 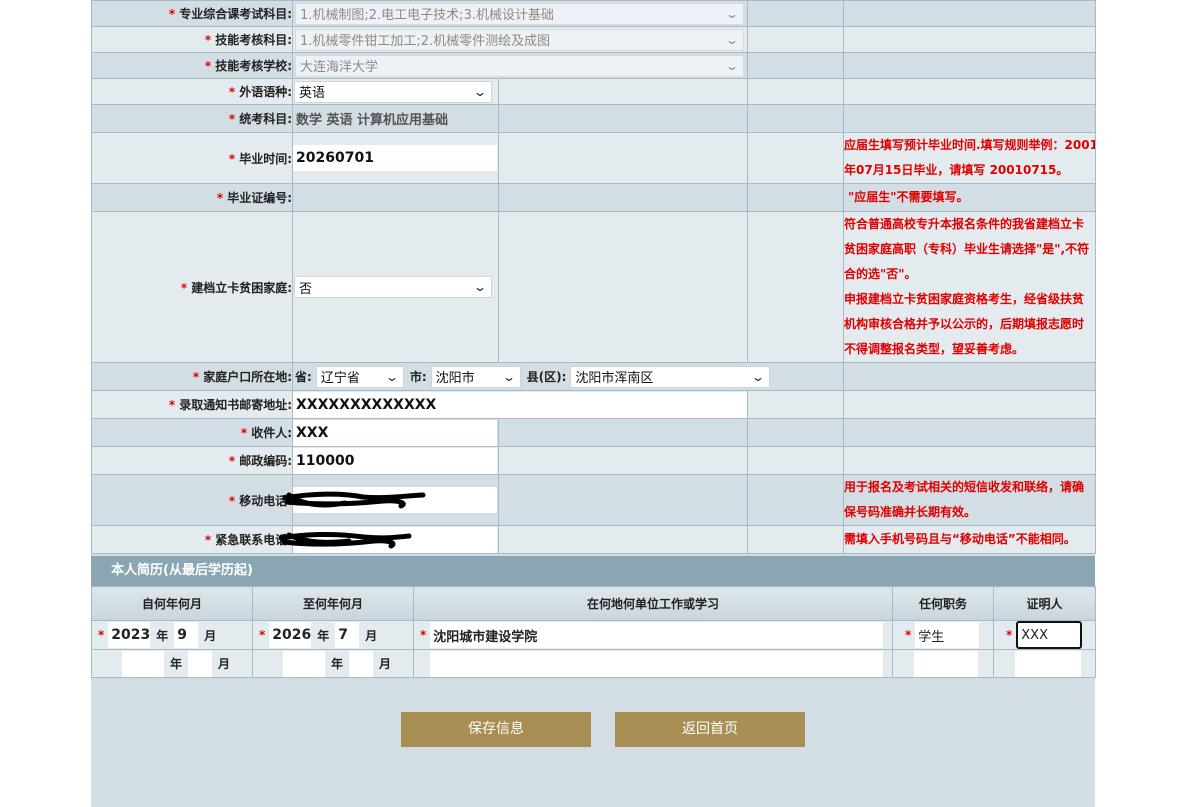 I want to click on save-button: 保存信息, so click(x=496, y=729).